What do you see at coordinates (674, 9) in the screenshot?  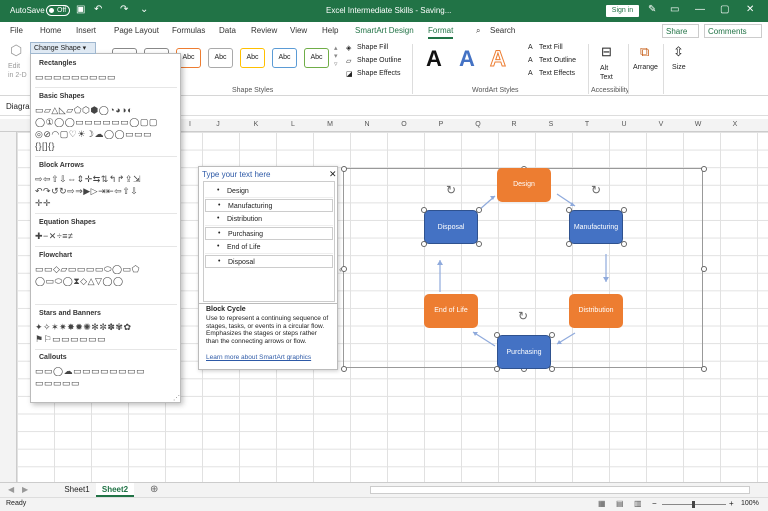 I see `ribbon-display-icon: ▭` at bounding box center [674, 9].